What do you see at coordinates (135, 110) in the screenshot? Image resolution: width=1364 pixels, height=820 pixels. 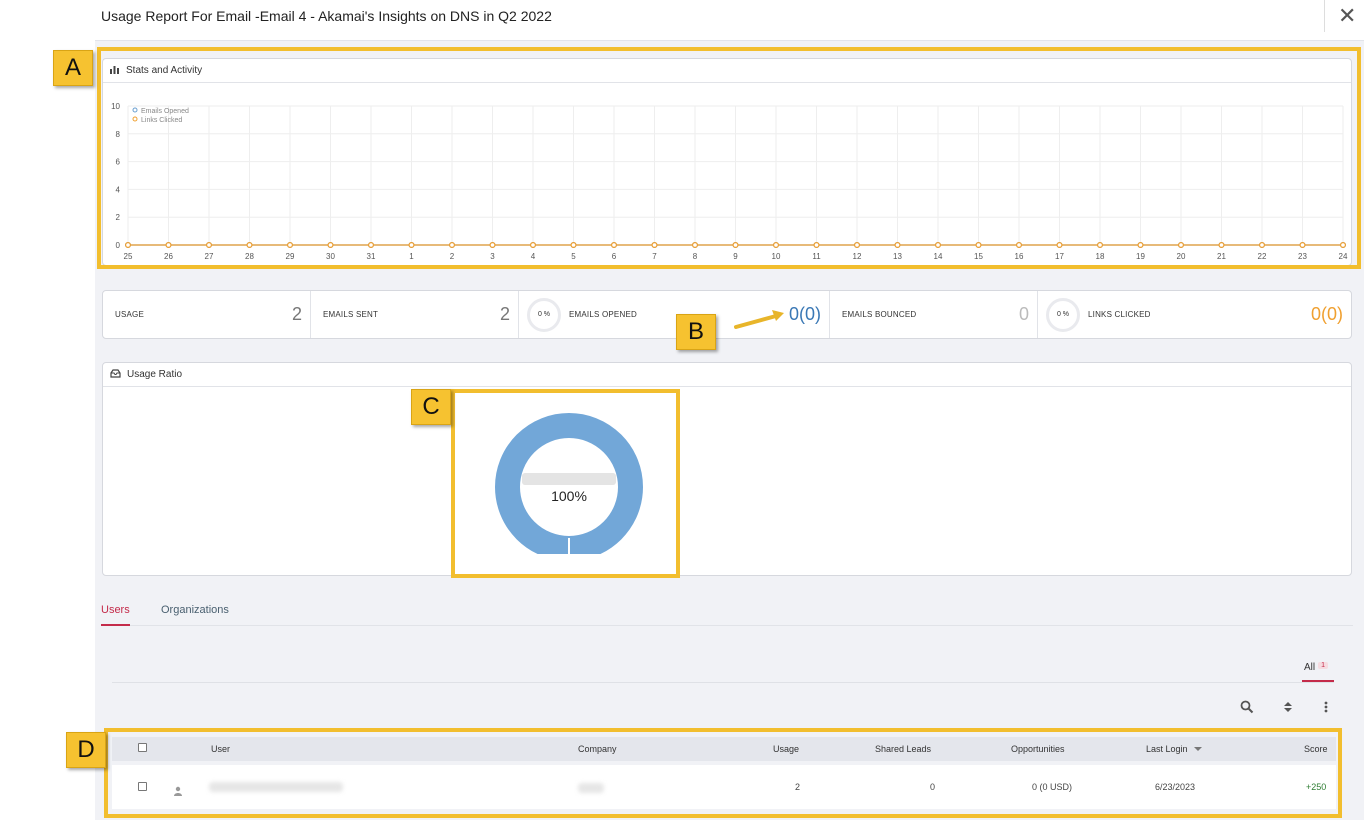 I see `legend-marker` at bounding box center [135, 110].